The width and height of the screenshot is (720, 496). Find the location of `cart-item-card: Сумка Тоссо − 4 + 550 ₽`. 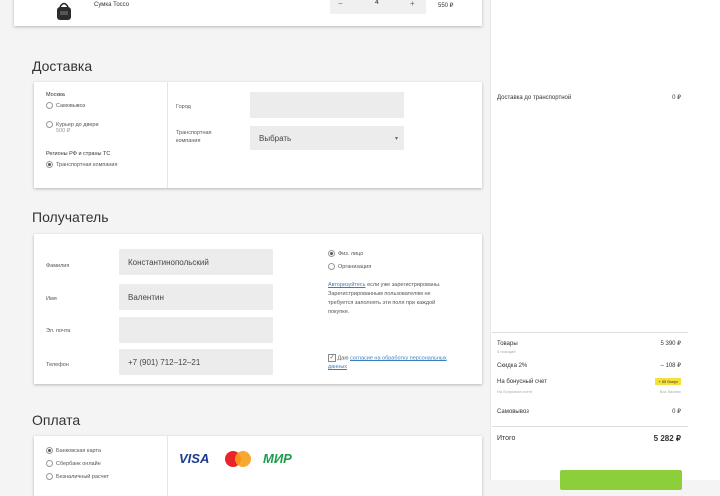

cart-item-card: Сумка Тоссо − 4 + 550 ₽ is located at coordinates (248, 13).